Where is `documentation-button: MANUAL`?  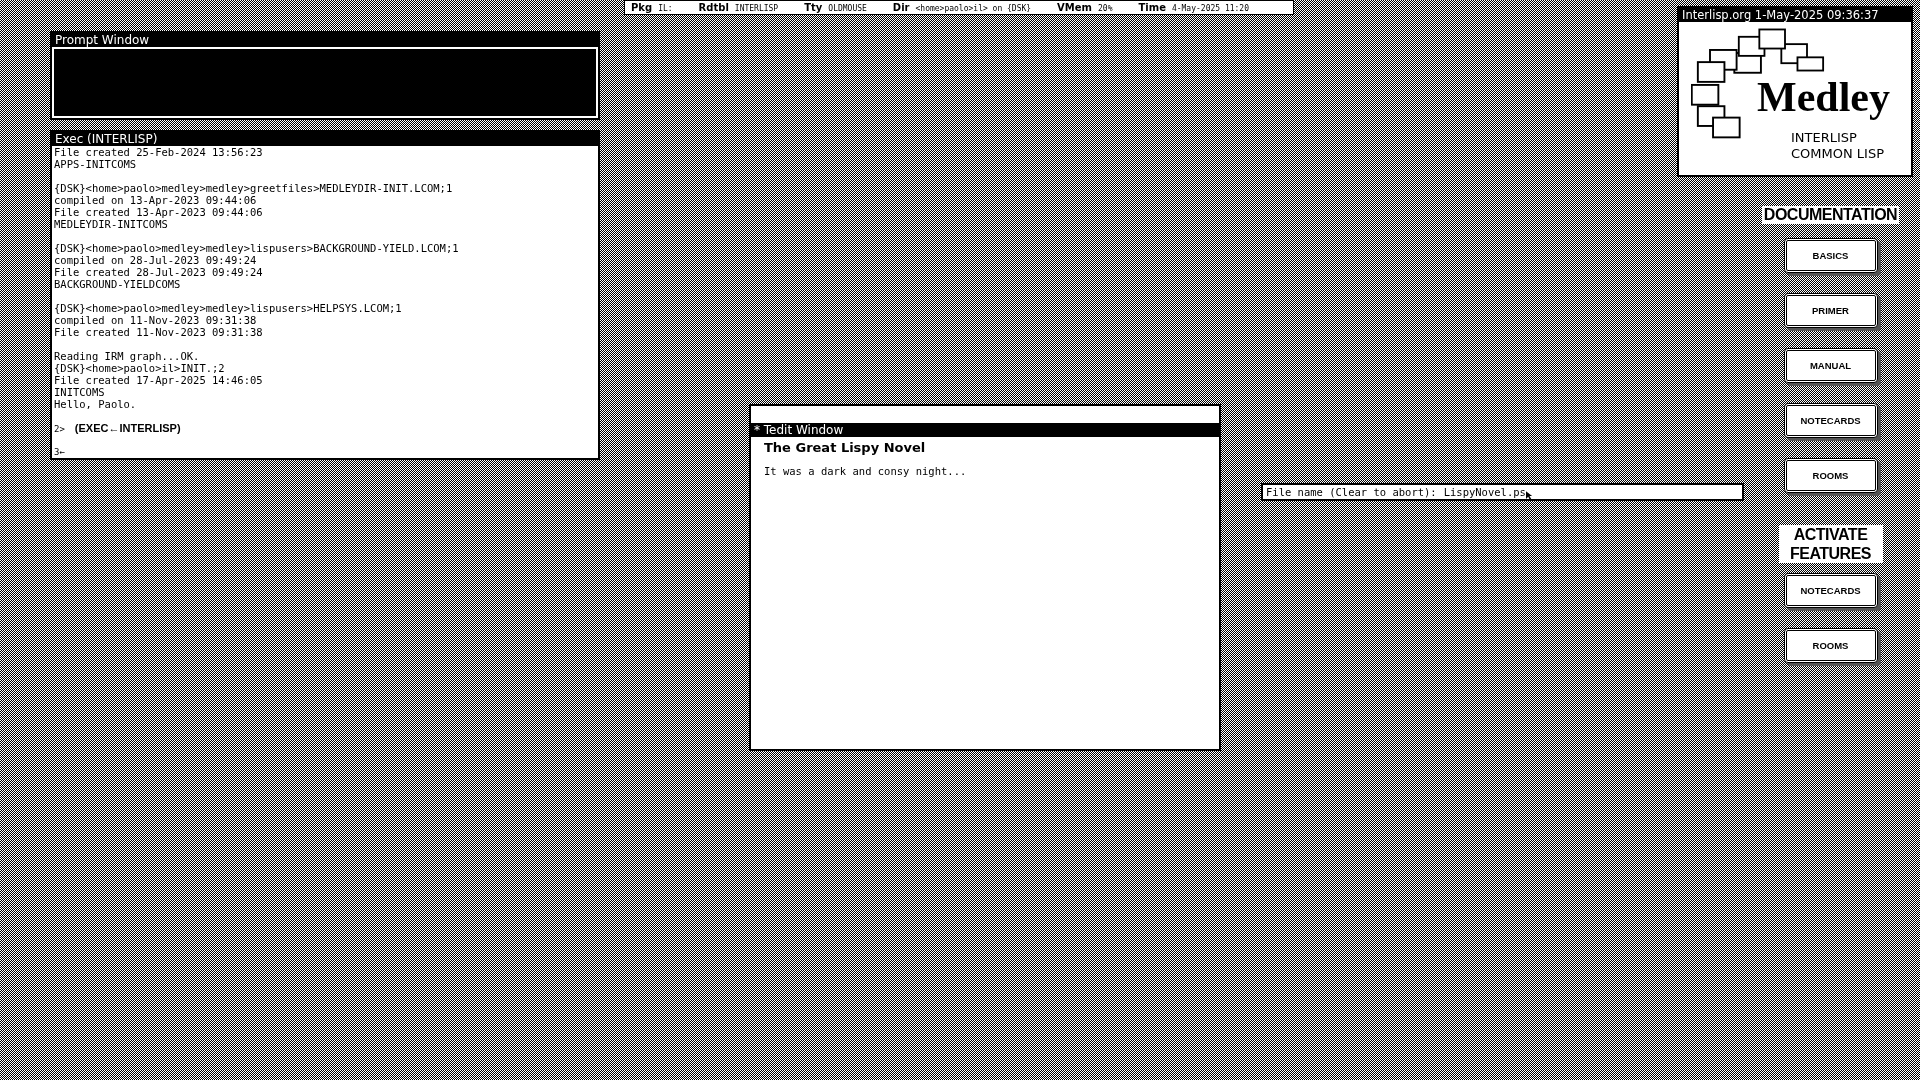 documentation-button: MANUAL is located at coordinates (1830, 365).